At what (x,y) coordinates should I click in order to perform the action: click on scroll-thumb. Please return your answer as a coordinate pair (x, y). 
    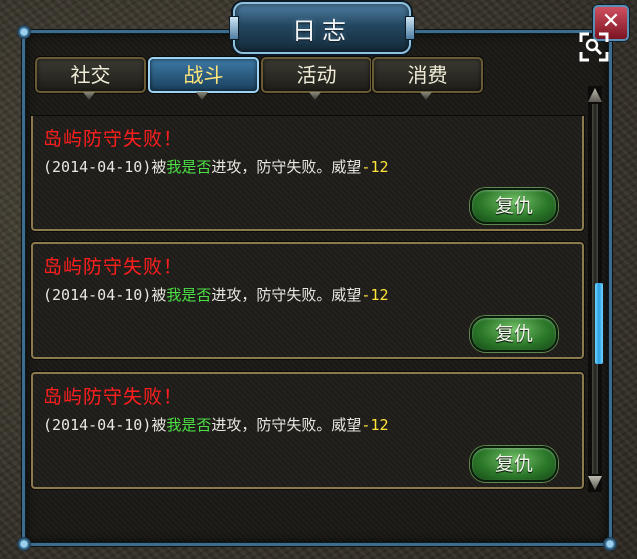
    Looking at the image, I should click on (599, 323).